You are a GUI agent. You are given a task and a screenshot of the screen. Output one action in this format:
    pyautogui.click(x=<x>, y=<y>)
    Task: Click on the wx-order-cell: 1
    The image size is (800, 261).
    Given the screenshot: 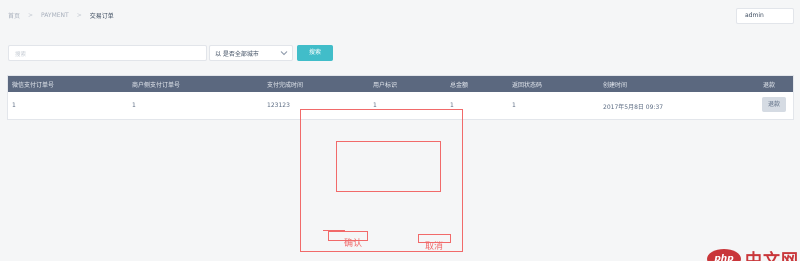 What is the action you would take?
    pyautogui.click(x=14, y=105)
    